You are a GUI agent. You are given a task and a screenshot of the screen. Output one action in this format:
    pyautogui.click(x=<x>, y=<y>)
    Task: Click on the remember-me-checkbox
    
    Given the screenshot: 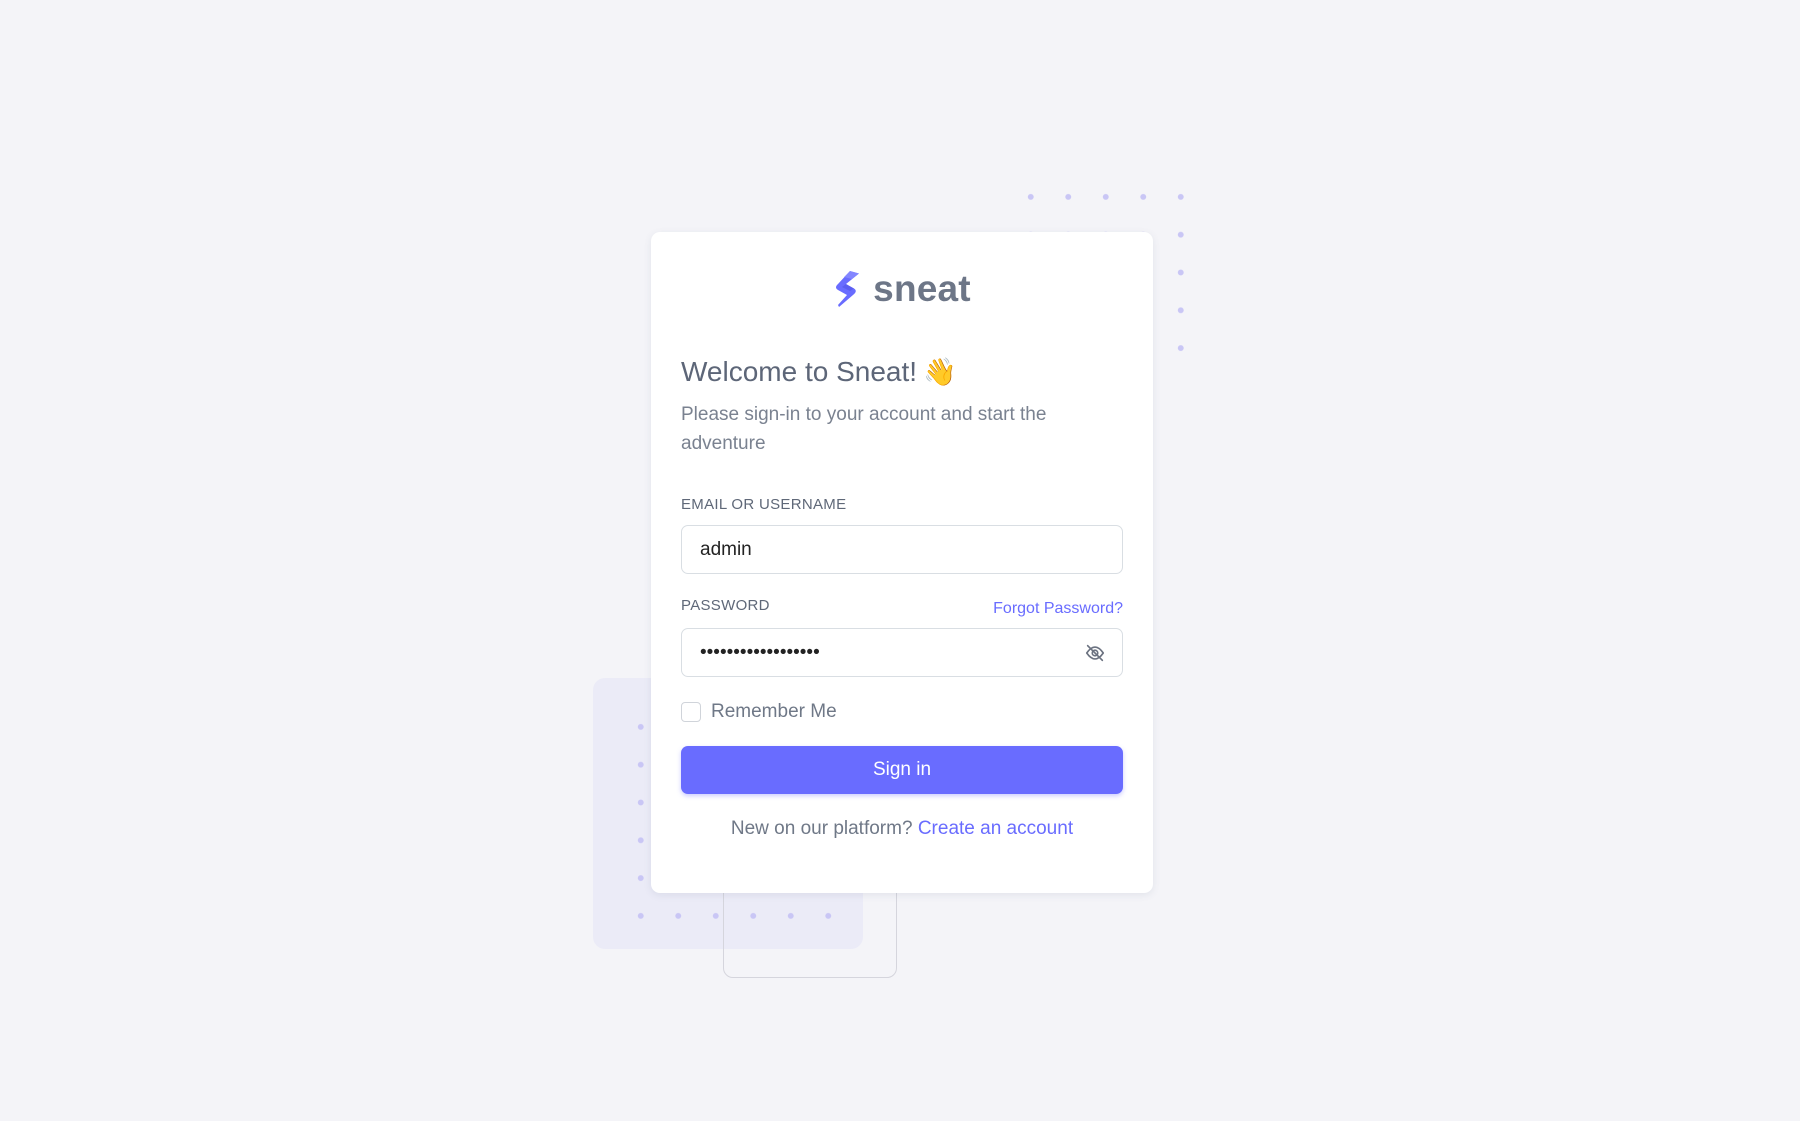 What is the action you would take?
    pyautogui.click(x=691, y=712)
    